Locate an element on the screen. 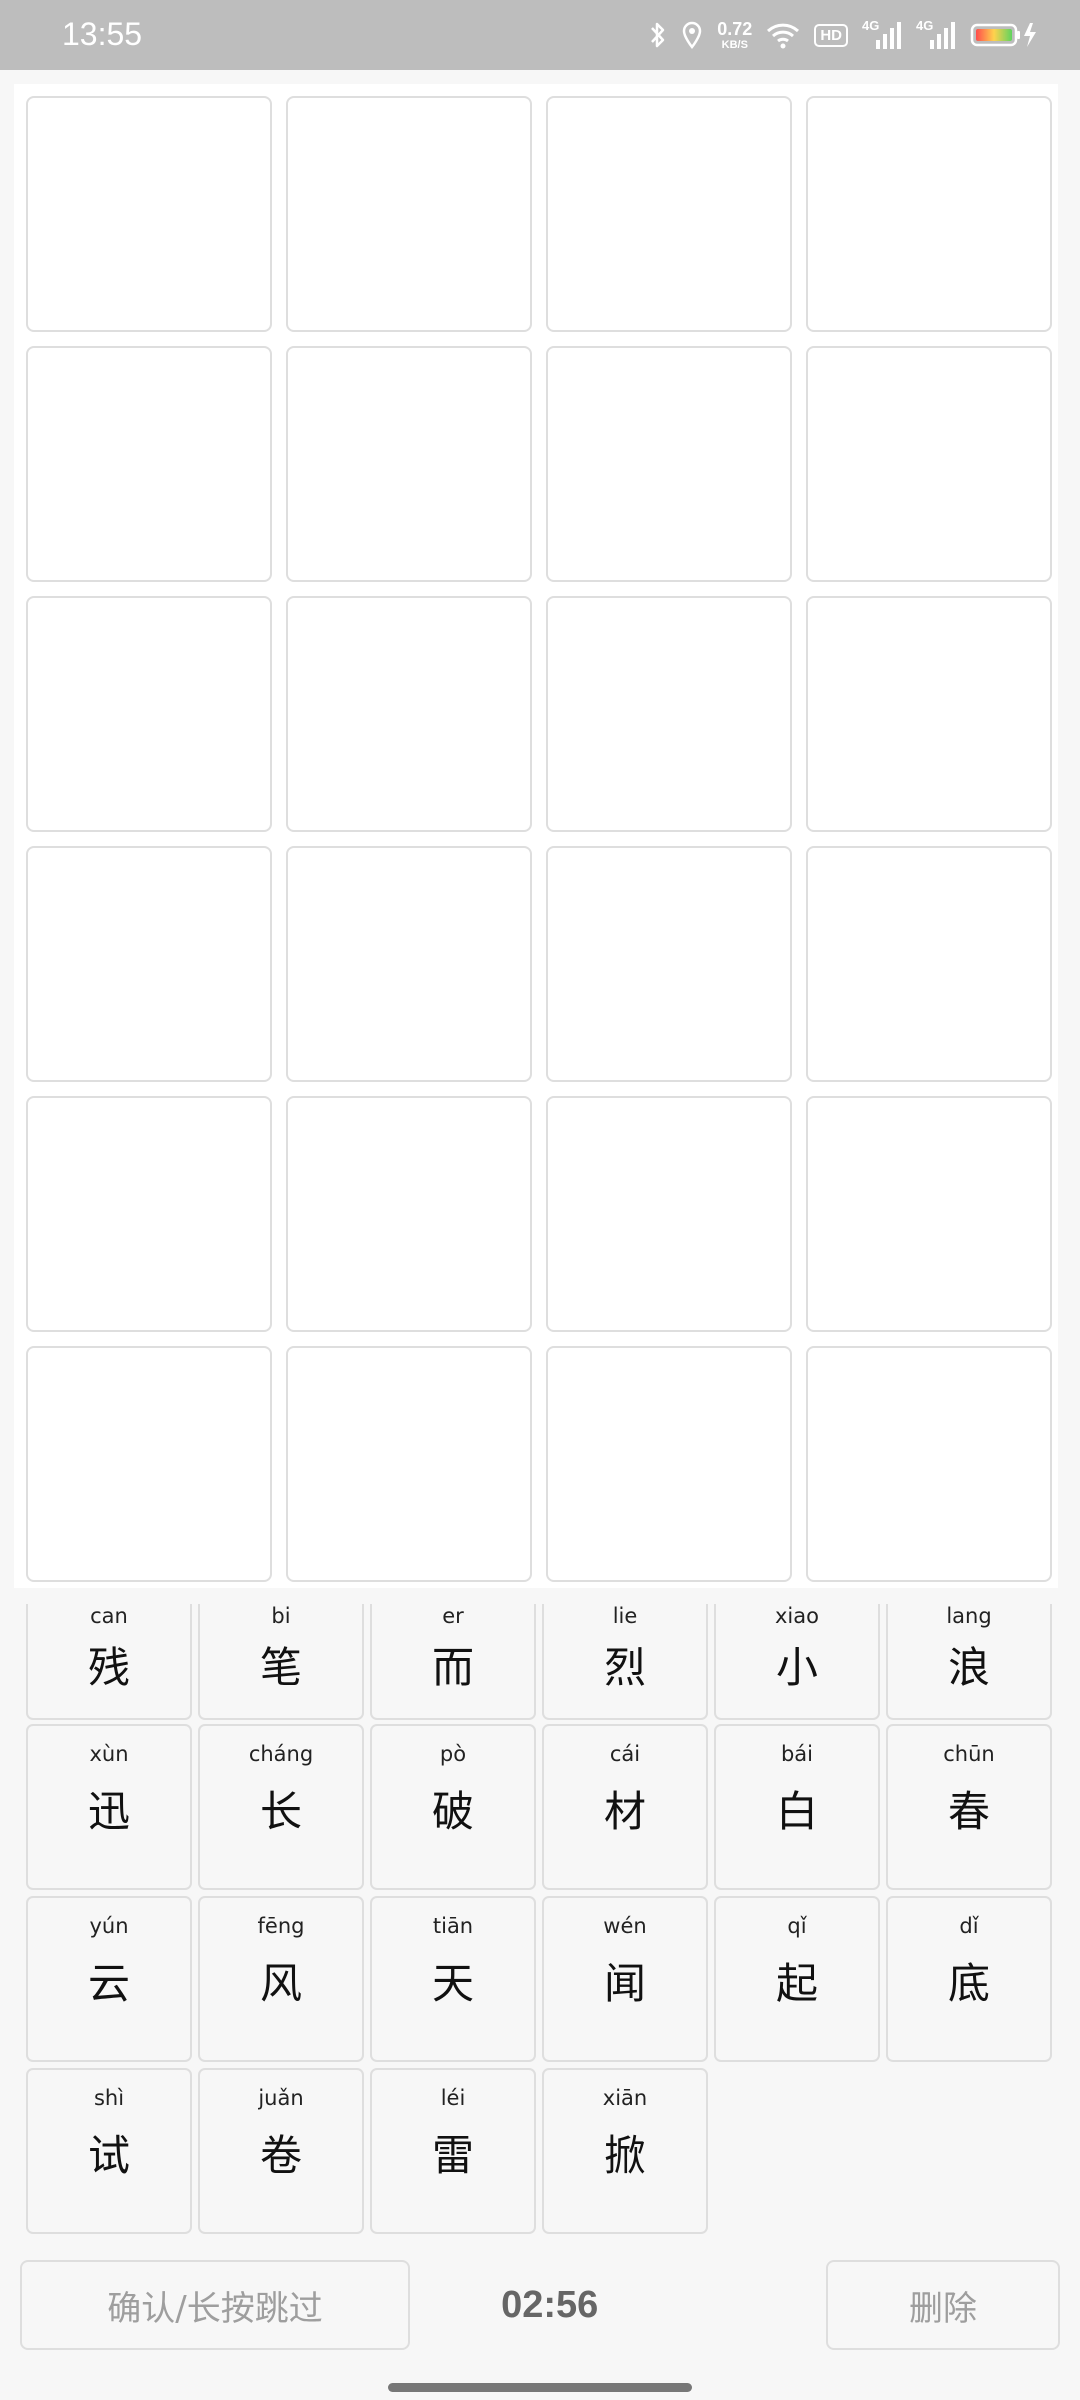  character-pinyin: cháng is located at coordinates (281, 1754).